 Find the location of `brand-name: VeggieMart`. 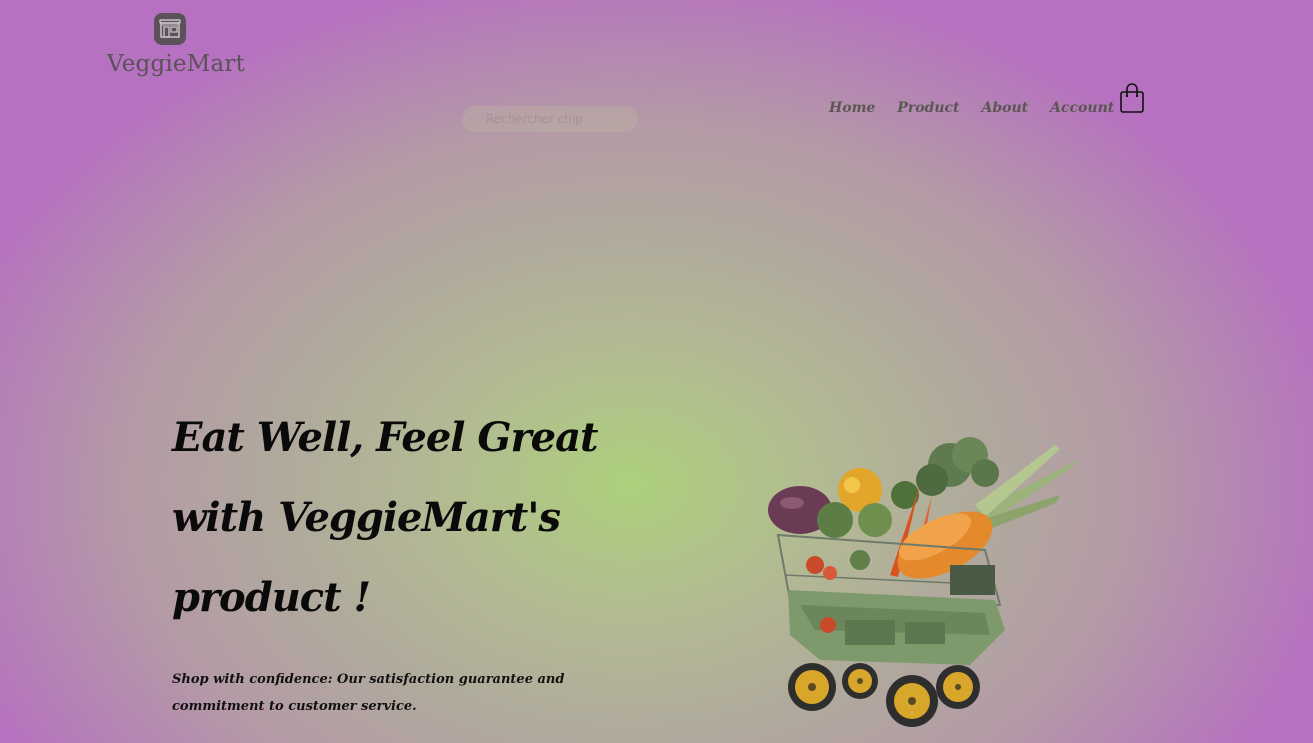

brand-name: VeggieMart is located at coordinates (176, 64).